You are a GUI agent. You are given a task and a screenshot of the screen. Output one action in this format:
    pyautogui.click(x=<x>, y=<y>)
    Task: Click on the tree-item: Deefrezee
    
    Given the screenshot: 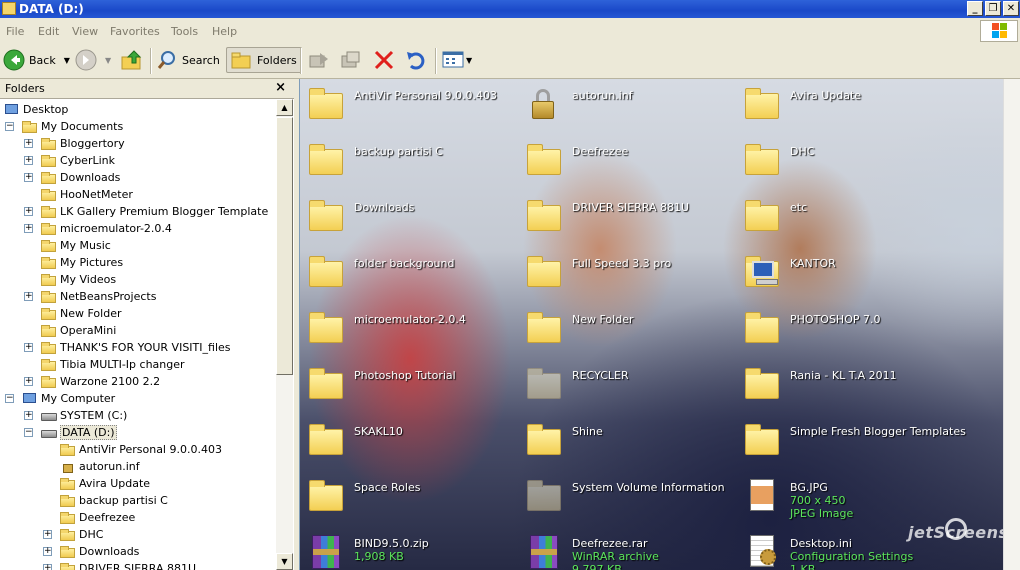 What is the action you would take?
    pyautogui.click(x=97, y=517)
    